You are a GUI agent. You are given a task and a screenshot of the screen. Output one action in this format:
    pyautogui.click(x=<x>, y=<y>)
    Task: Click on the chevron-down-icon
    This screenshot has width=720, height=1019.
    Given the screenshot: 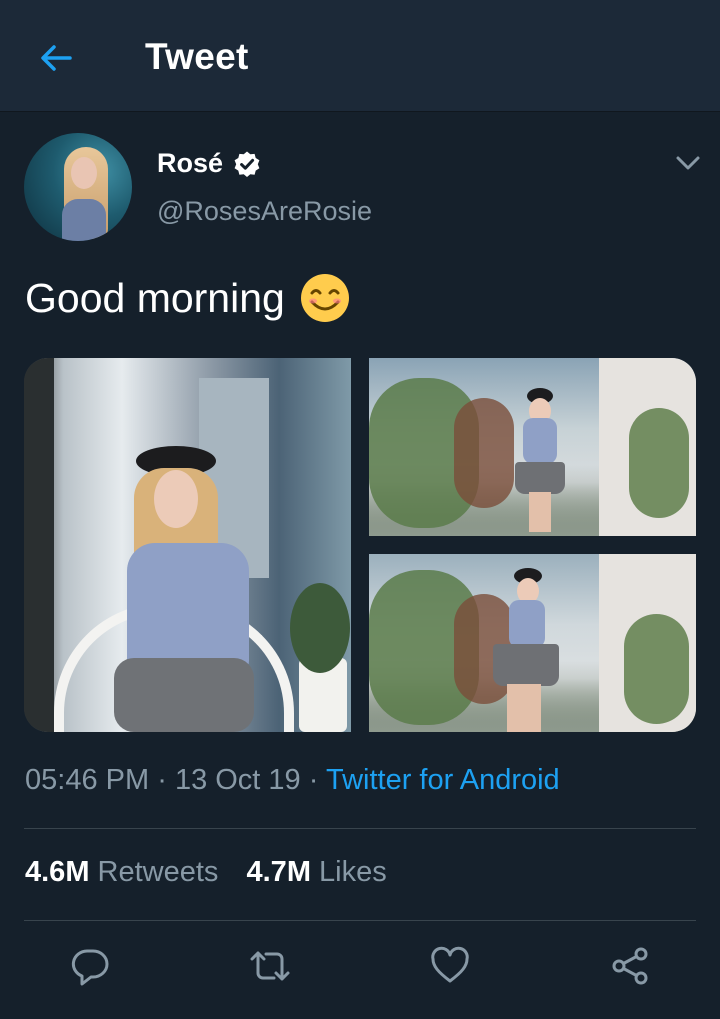 What is the action you would take?
    pyautogui.click(x=688, y=163)
    